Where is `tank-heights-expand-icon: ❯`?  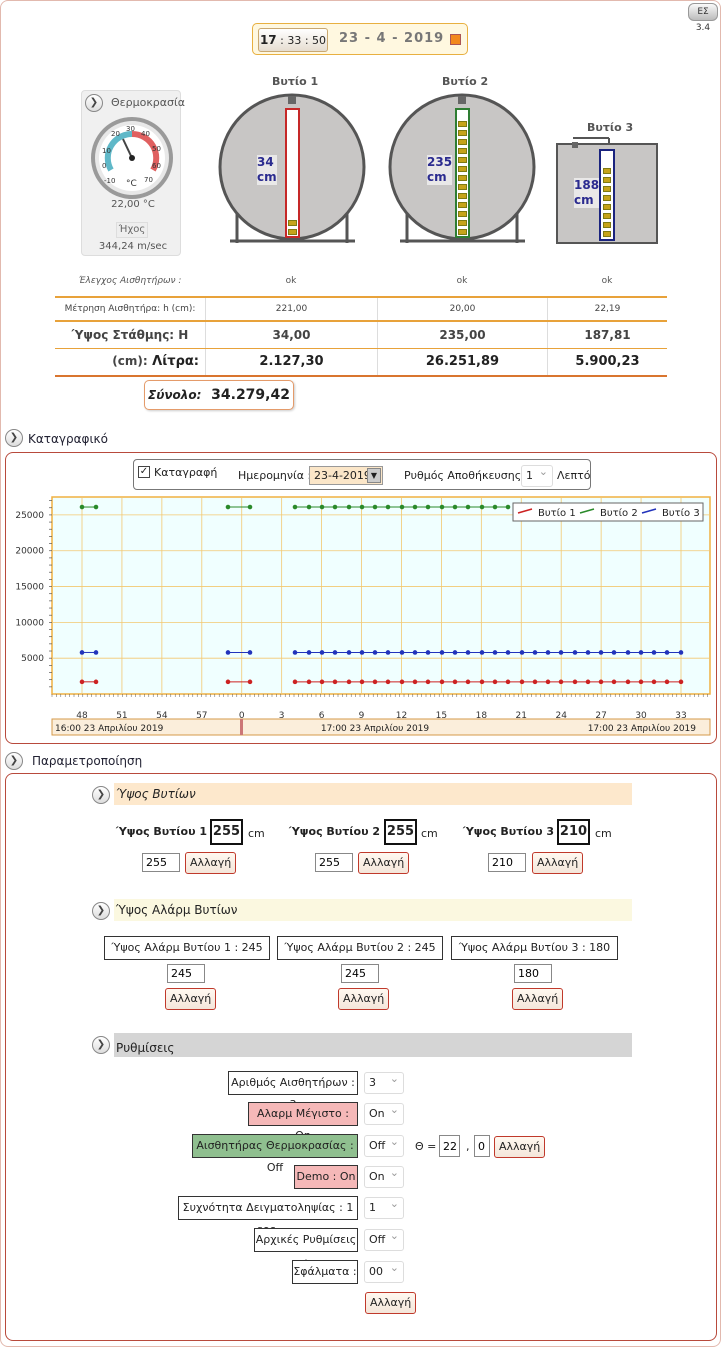
tank-heights-expand-icon: ❯ is located at coordinates (101, 795).